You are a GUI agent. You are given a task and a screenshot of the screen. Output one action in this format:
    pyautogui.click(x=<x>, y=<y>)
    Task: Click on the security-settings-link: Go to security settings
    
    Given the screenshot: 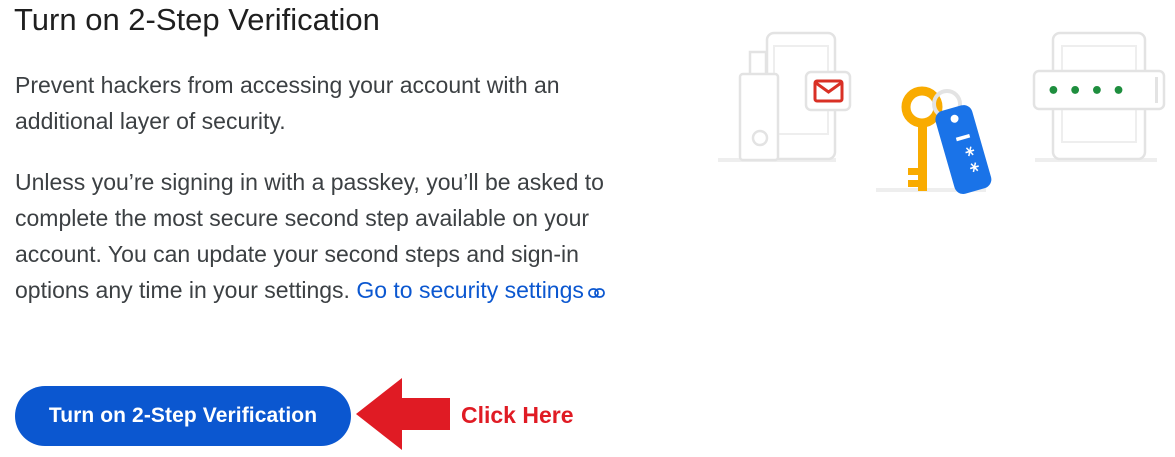 What is the action you would take?
    pyautogui.click(x=480, y=290)
    